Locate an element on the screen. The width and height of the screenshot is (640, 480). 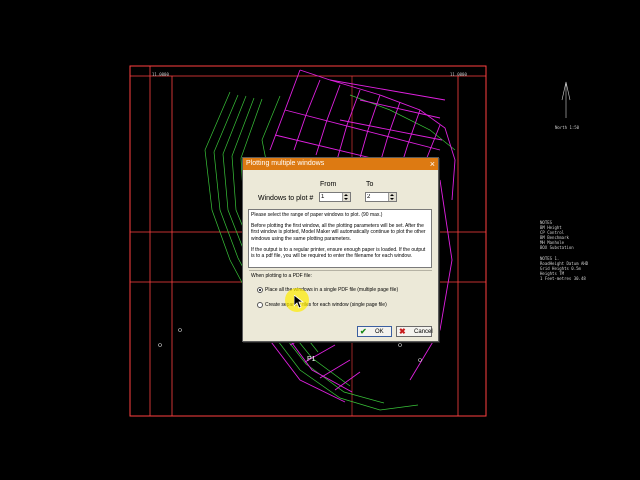
ok-button: ✔ OK is located at coordinates (374, 331).